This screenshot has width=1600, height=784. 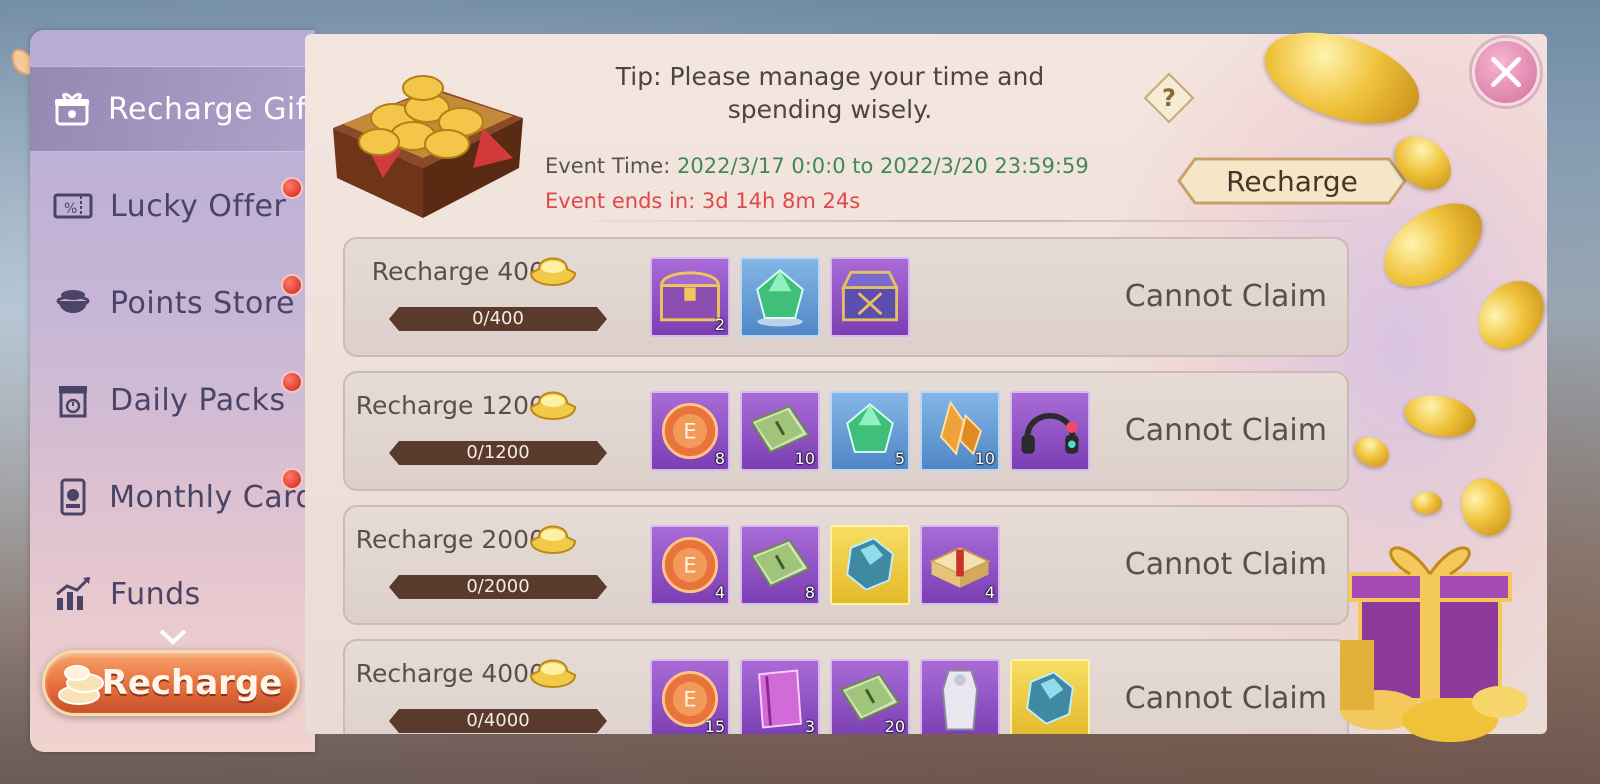 I want to click on sidebar-item-label: Daily Packs, so click(x=198, y=400).